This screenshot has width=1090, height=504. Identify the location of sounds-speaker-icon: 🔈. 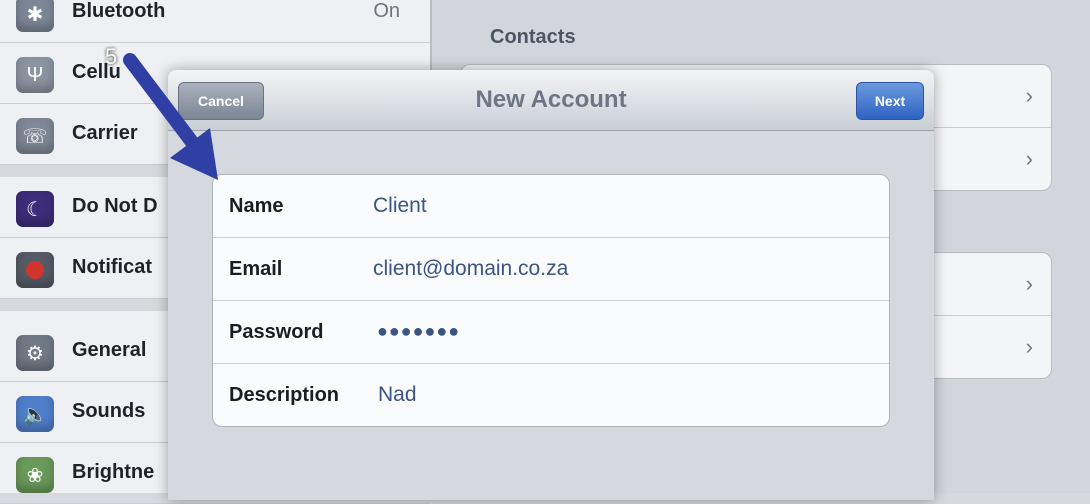
(35, 414).